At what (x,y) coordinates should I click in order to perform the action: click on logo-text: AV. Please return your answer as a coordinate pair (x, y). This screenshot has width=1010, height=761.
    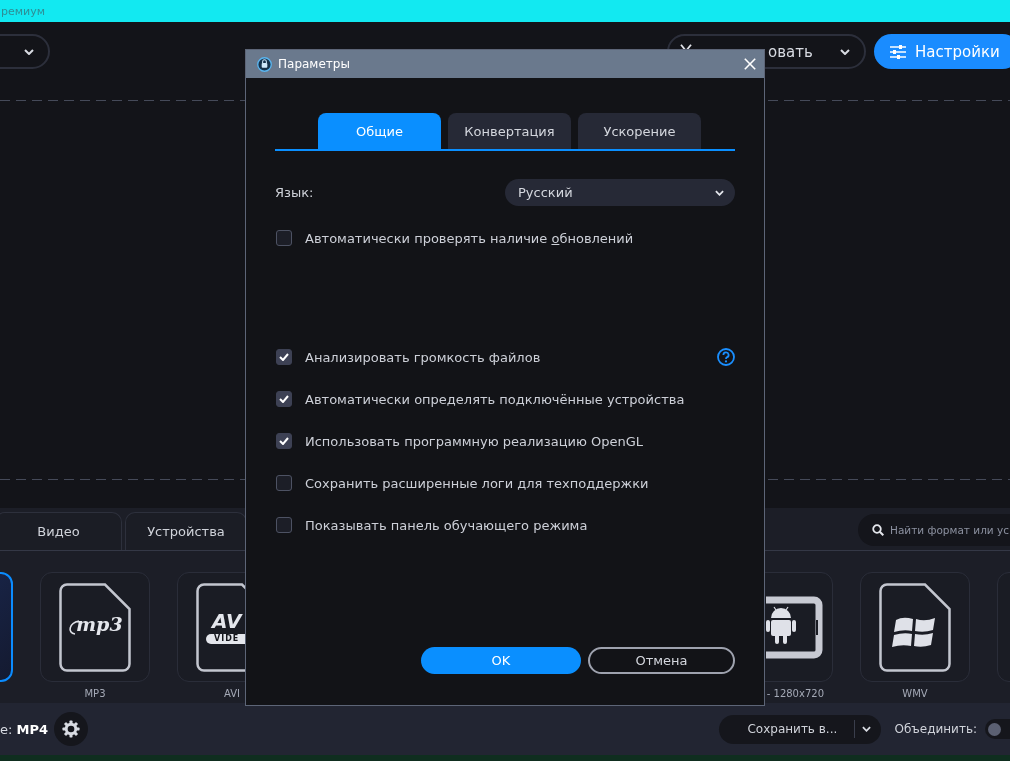
    Looking at the image, I should click on (227, 620).